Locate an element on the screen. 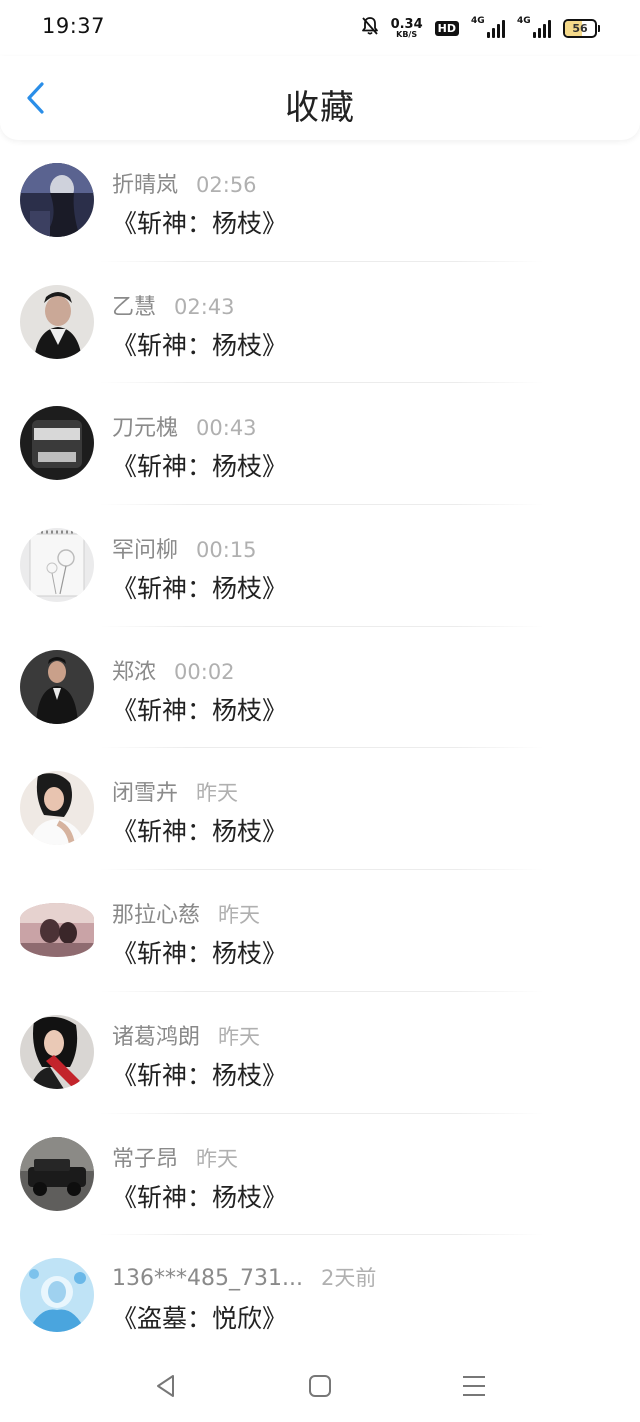 The width and height of the screenshot is (640, 1422). timestamp: 02:56 is located at coordinates (226, 185).